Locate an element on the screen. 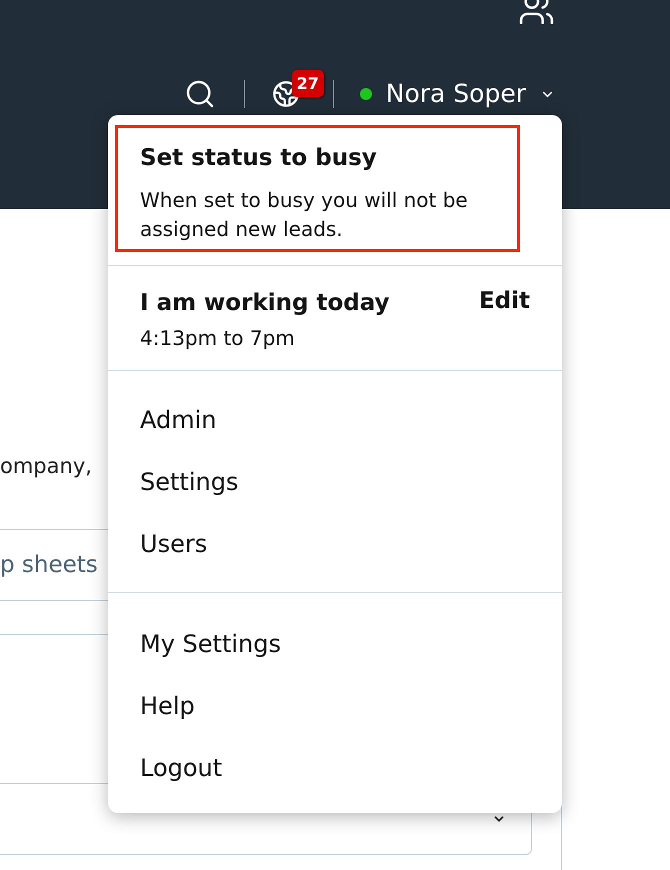 Image resolution: width=670 pixels, height=870 pixels. schedule-hours: 4:13pm to 7pm is located at coordinates (217, 338).